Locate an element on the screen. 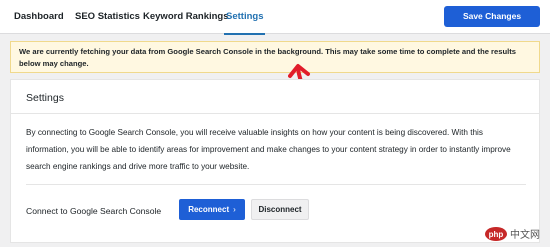  tab-dashboard: Dashboard is located at coordinates (39, 17).